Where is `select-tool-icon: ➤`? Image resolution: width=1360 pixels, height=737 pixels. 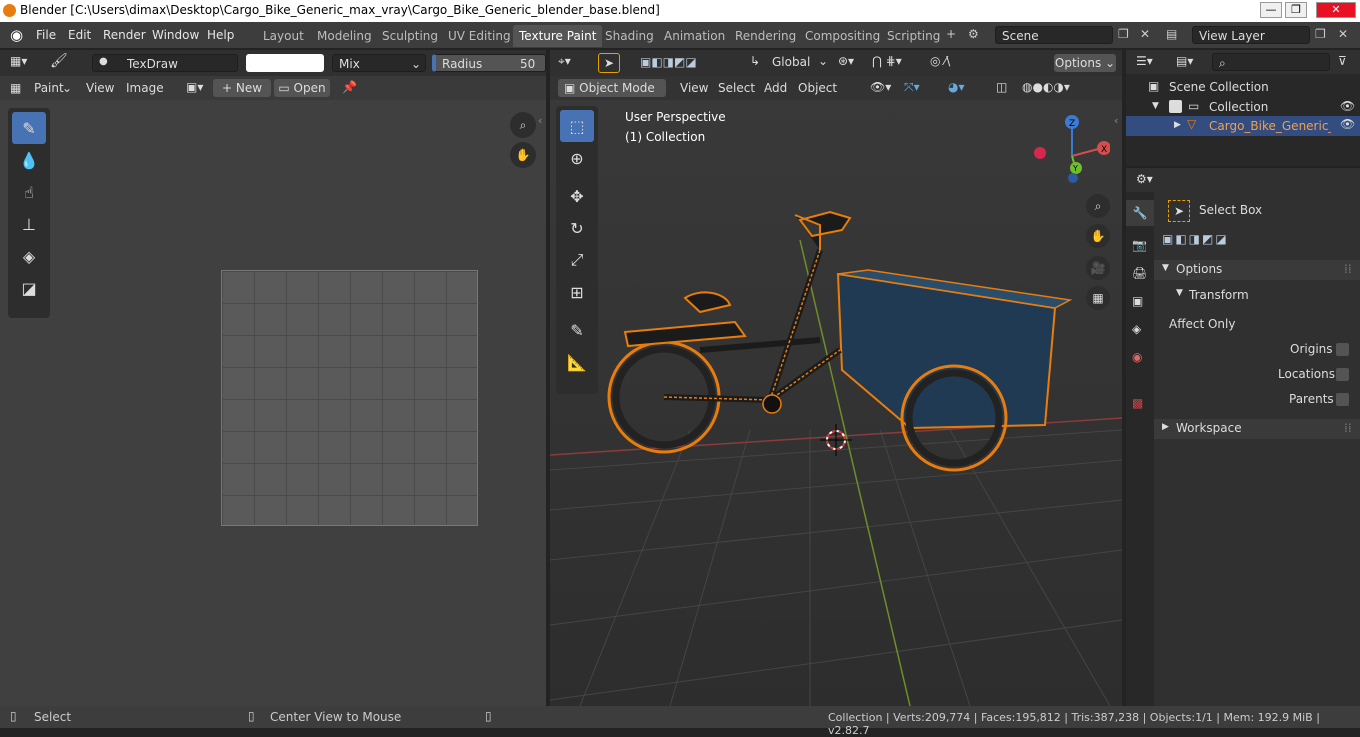
select-tool-icon: ➤ is located at coordinates (609, 63).